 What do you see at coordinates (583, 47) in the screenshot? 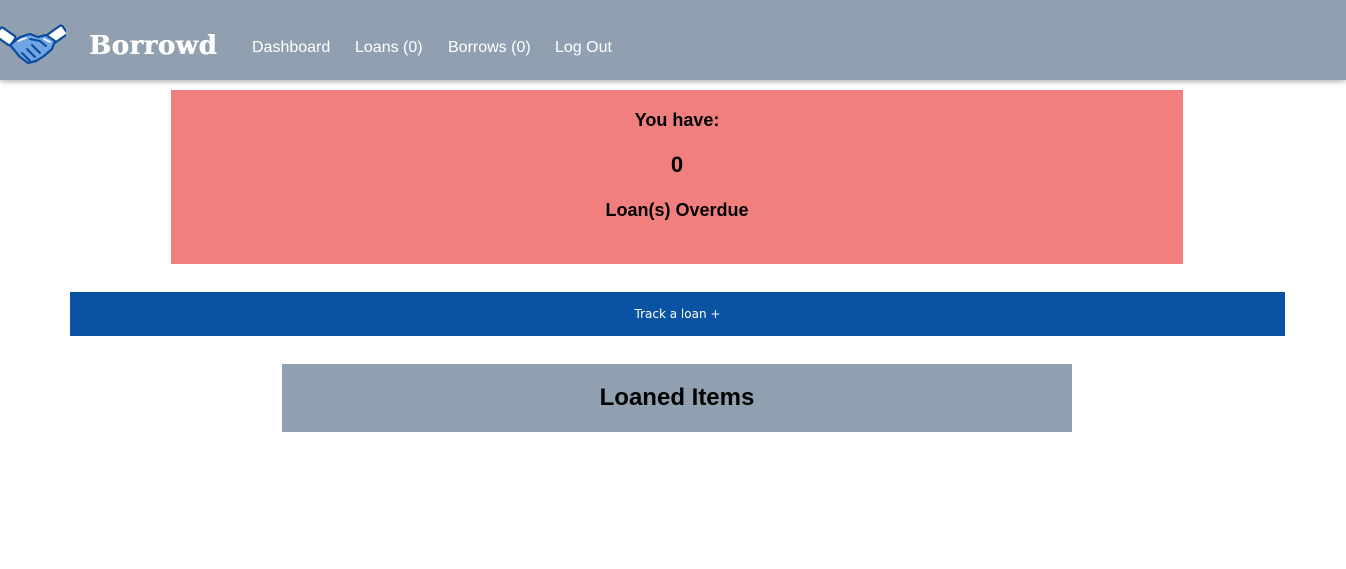
I see `nav-link-logout: Log Out` at bounding box center [583, 47].